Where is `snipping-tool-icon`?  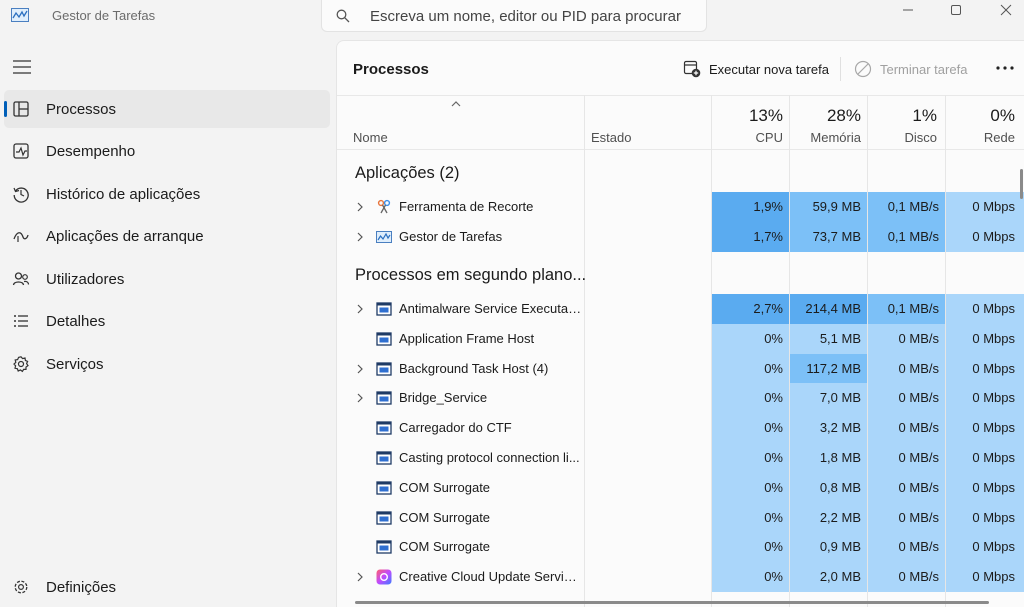
snipping-tool-icon is located at coordinates (384, 206).